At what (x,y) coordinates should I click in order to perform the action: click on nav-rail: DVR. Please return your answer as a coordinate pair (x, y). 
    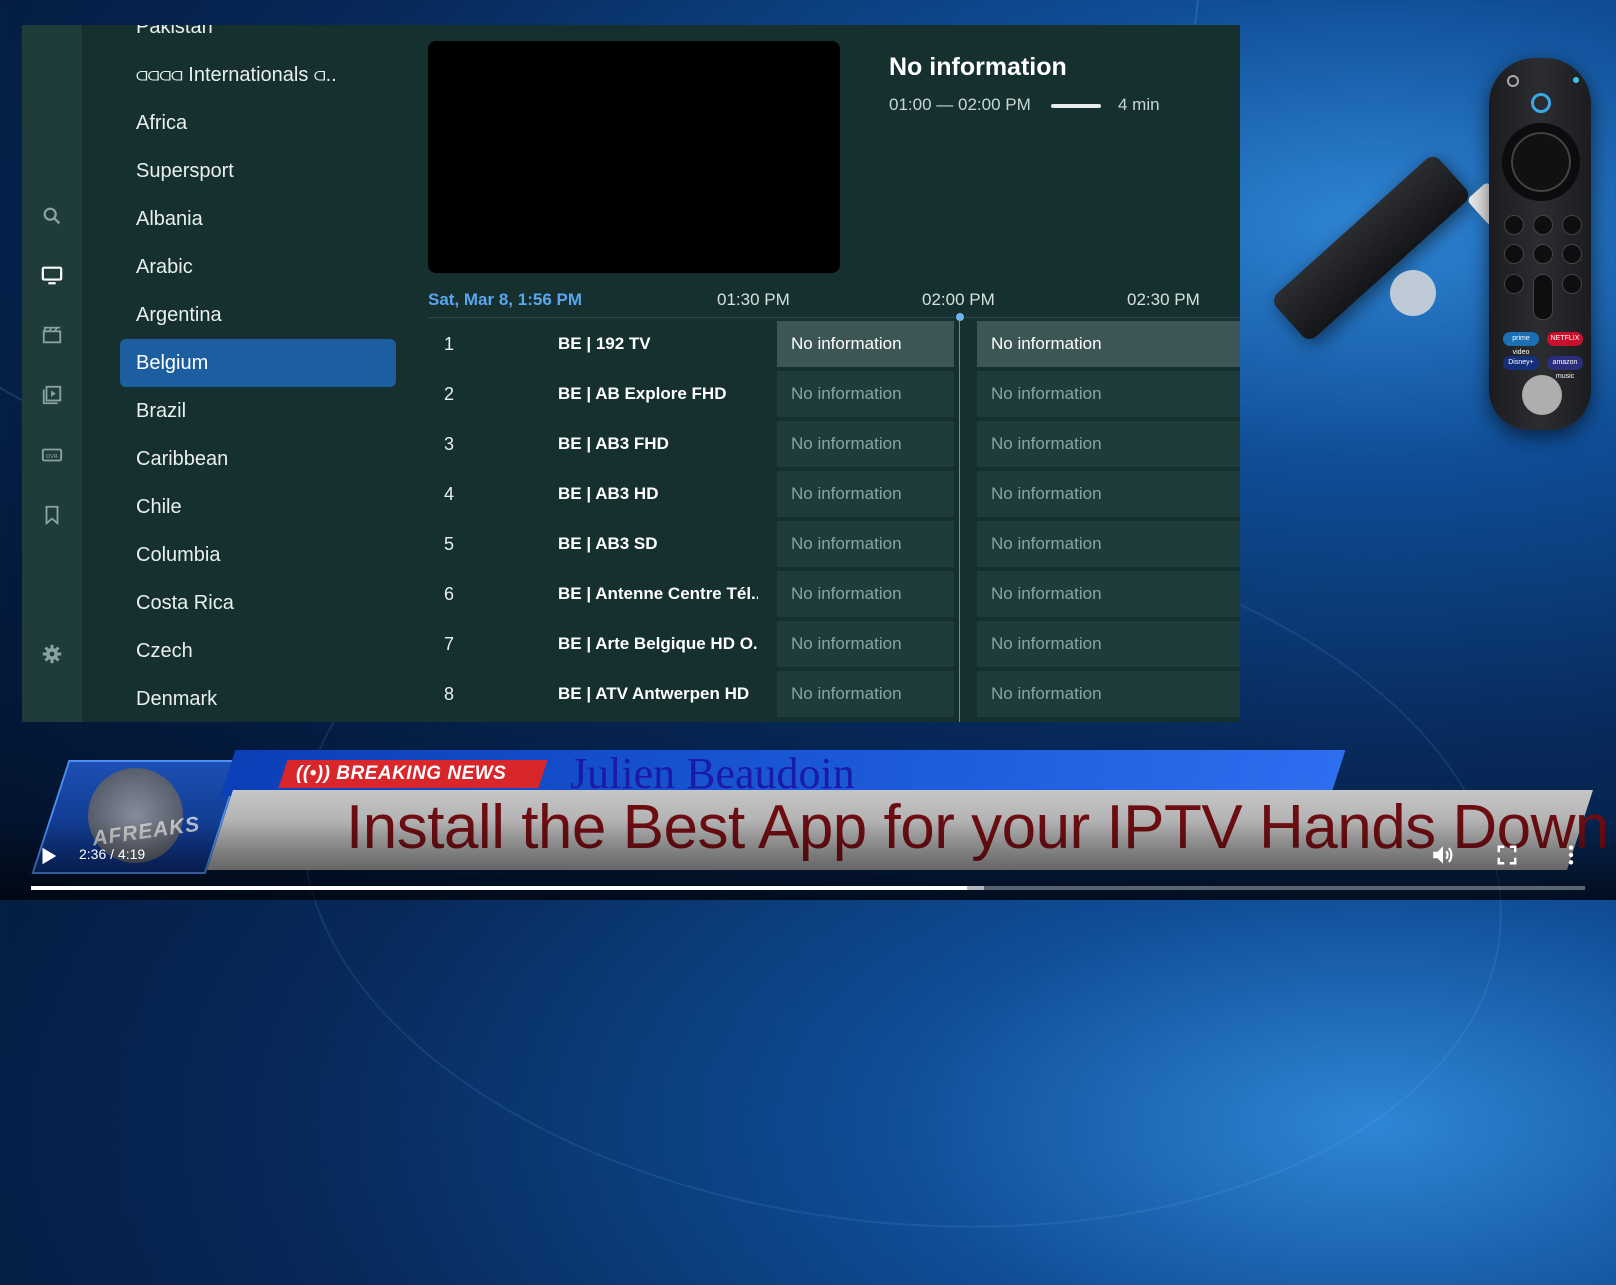
    Looking at the image, I should click on (52, 373).